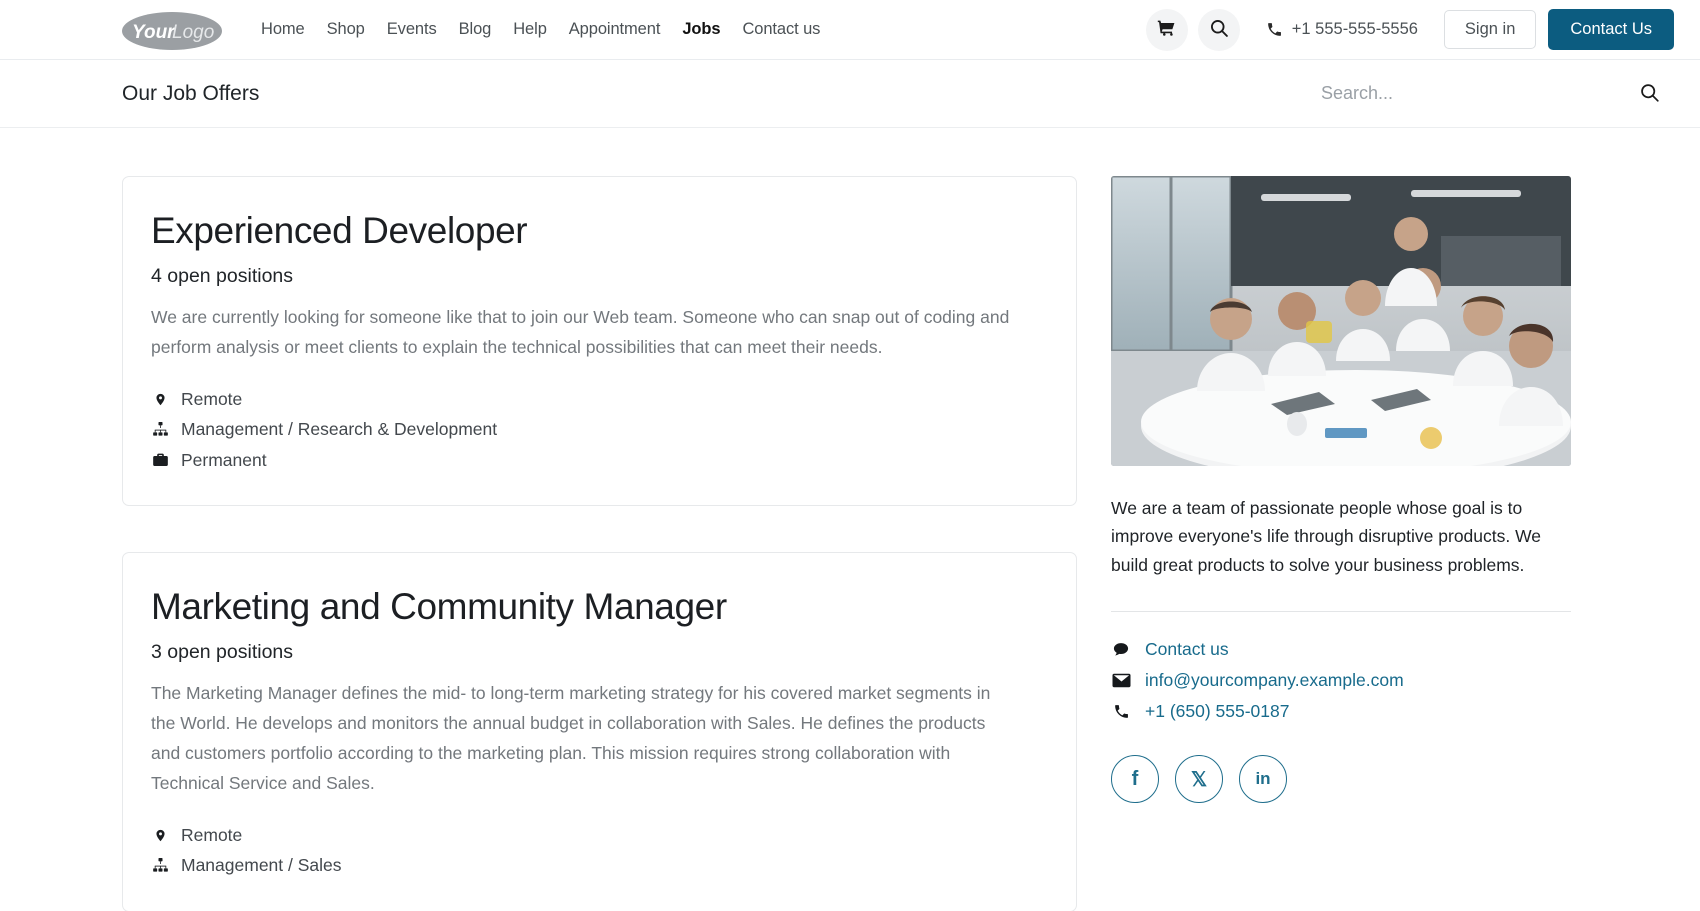 The height and width of the screenshot is (911, 1700). I want to click on sidebar-divider, so click(1341, 612).